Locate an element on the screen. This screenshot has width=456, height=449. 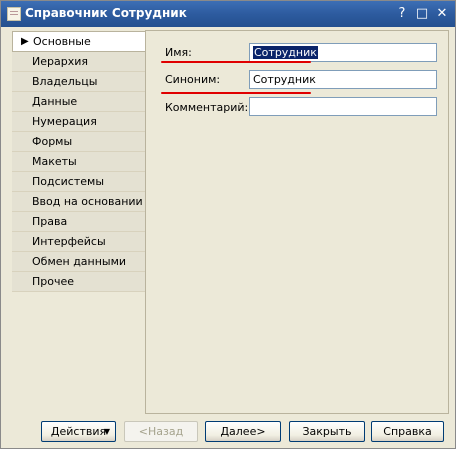
button-bar: Действия ▼ <Назад Далее> Закрыть Справка is located at coordinates (228, 430).